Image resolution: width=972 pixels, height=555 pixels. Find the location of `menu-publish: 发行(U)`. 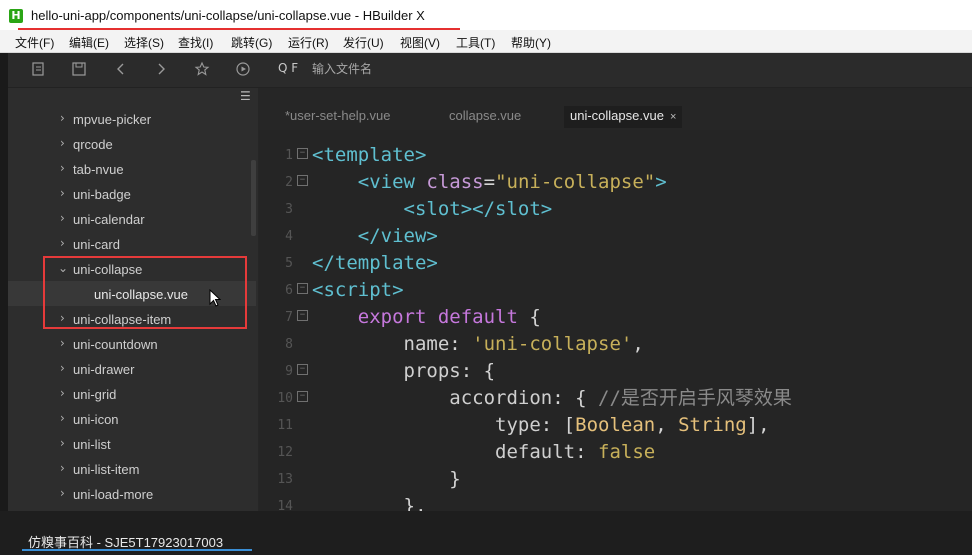

menu-publish: 发行(U) is located at coordinates (363, 42).